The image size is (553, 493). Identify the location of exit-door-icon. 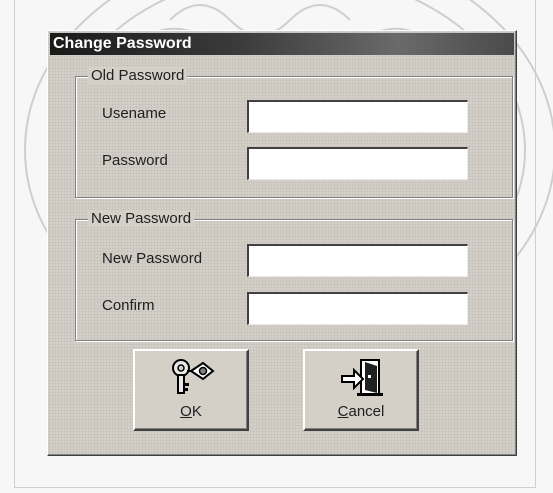
(362, 377).